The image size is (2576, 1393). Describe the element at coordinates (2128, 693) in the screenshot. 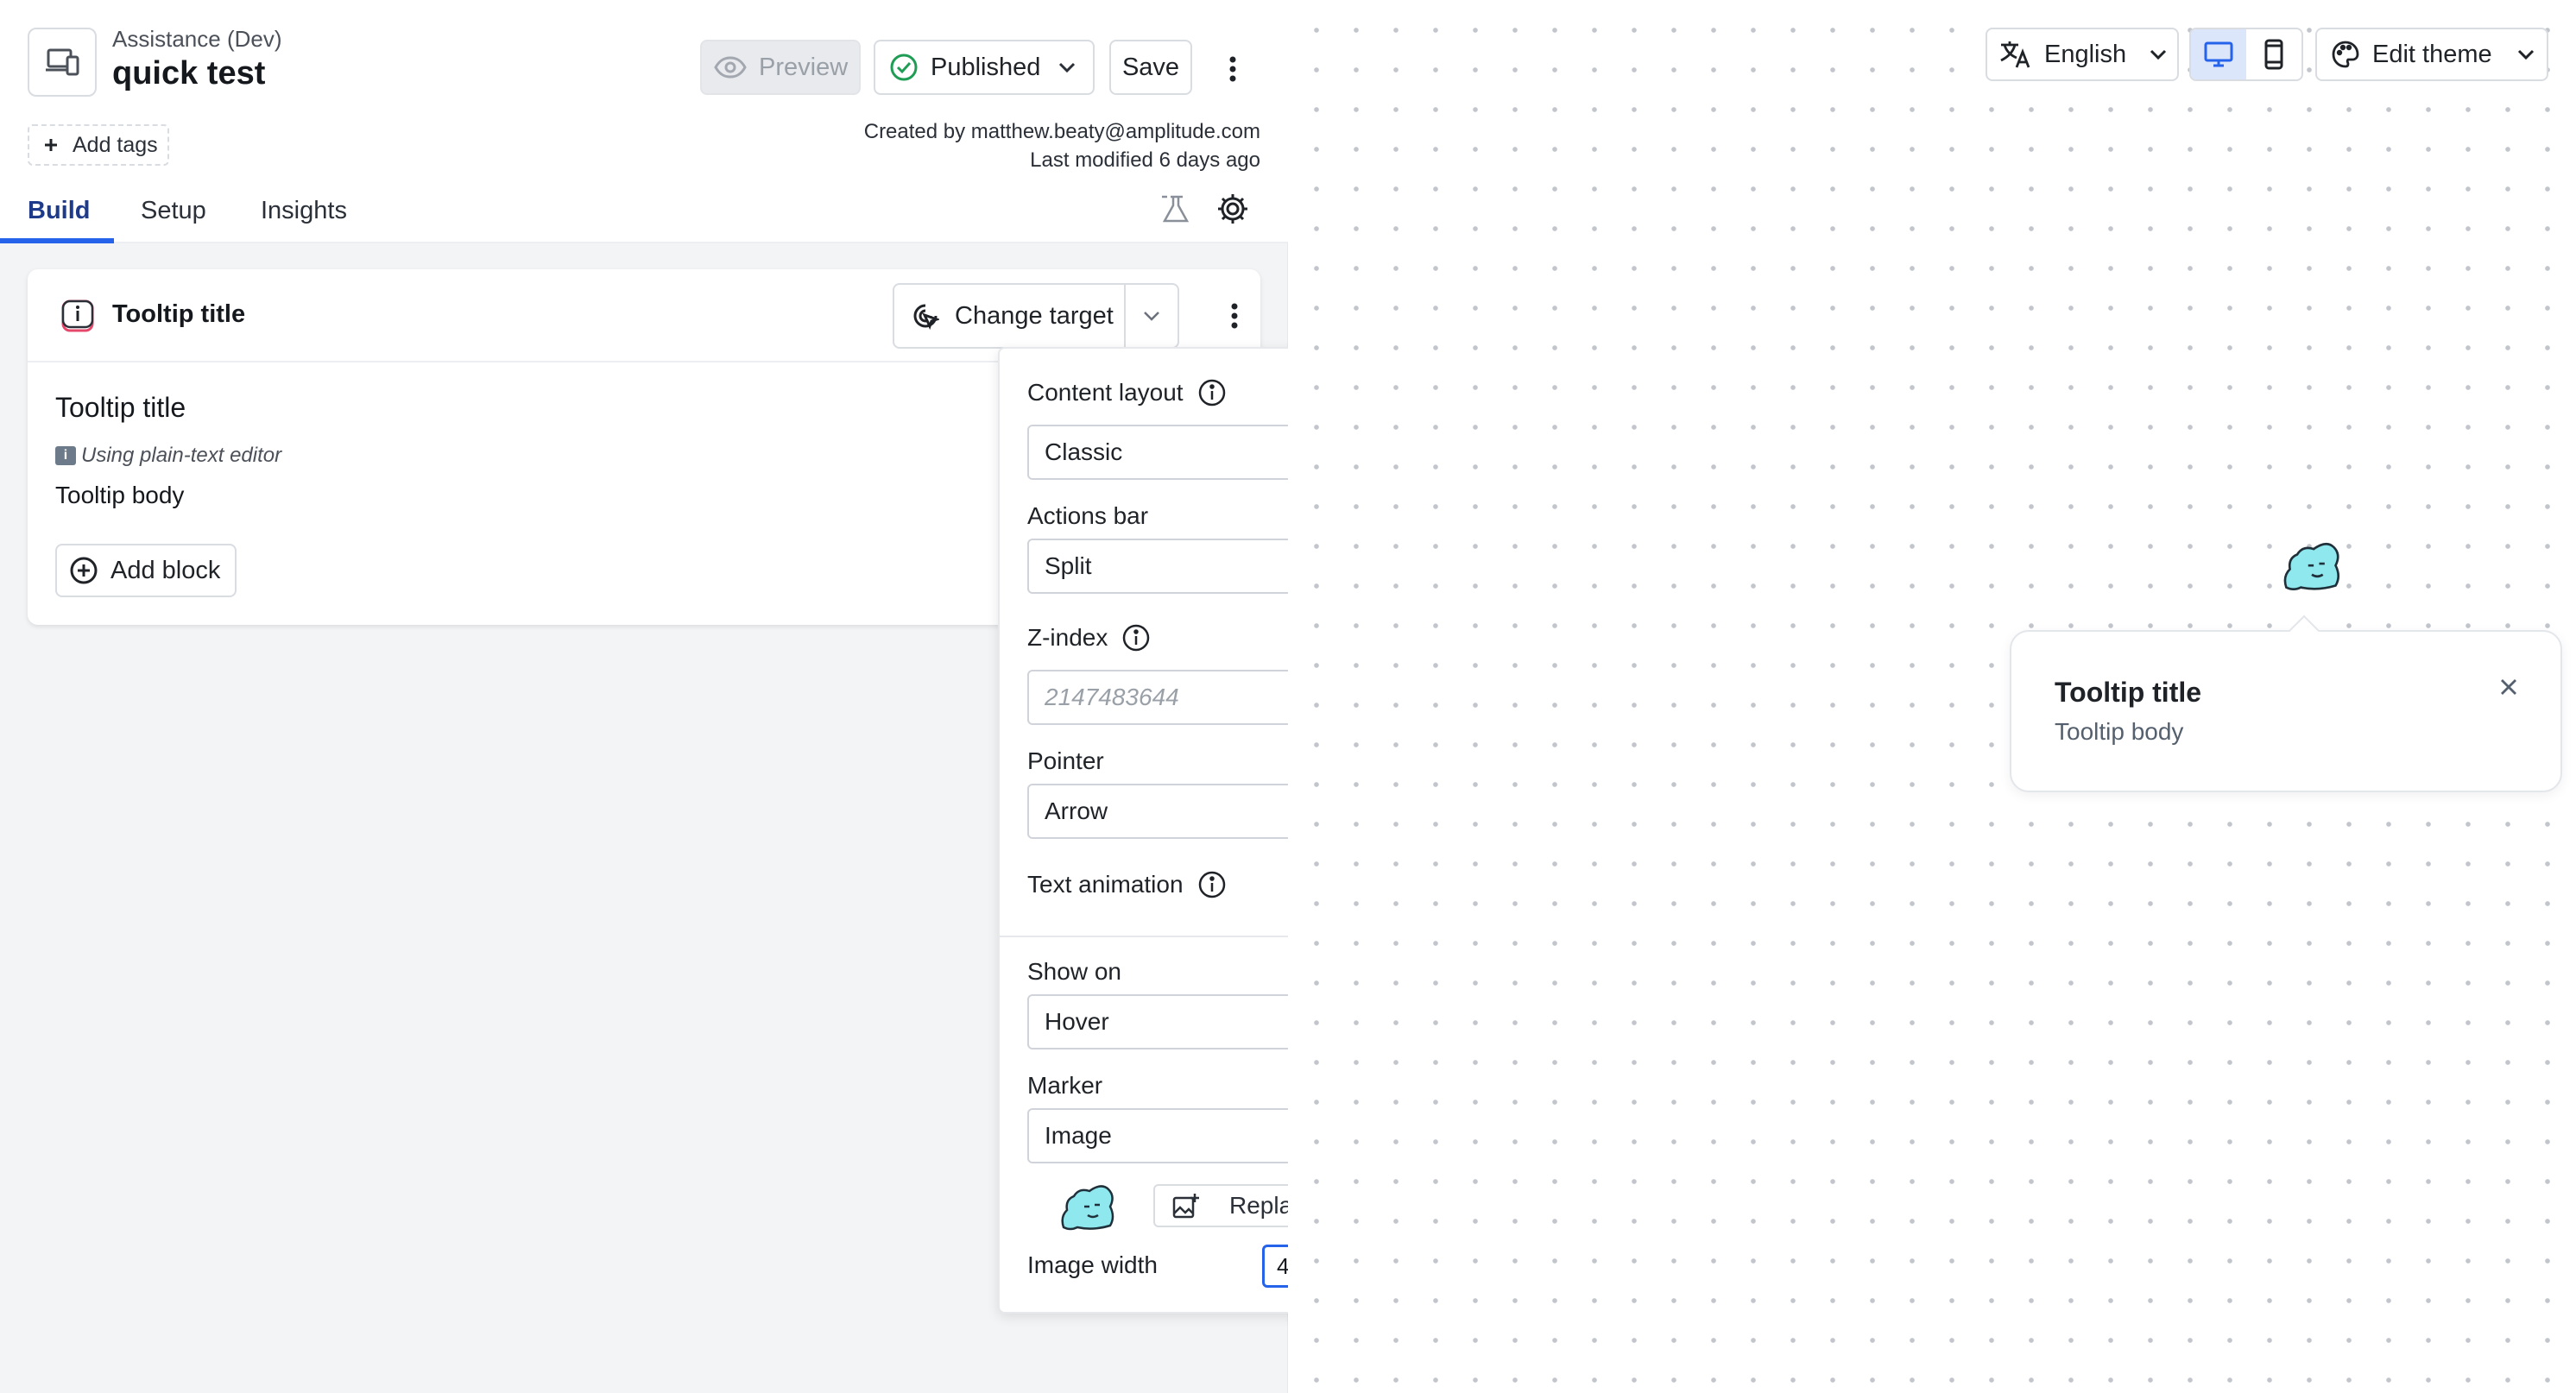

I see `tooltip-preview-title: Tooltip title` at that location.